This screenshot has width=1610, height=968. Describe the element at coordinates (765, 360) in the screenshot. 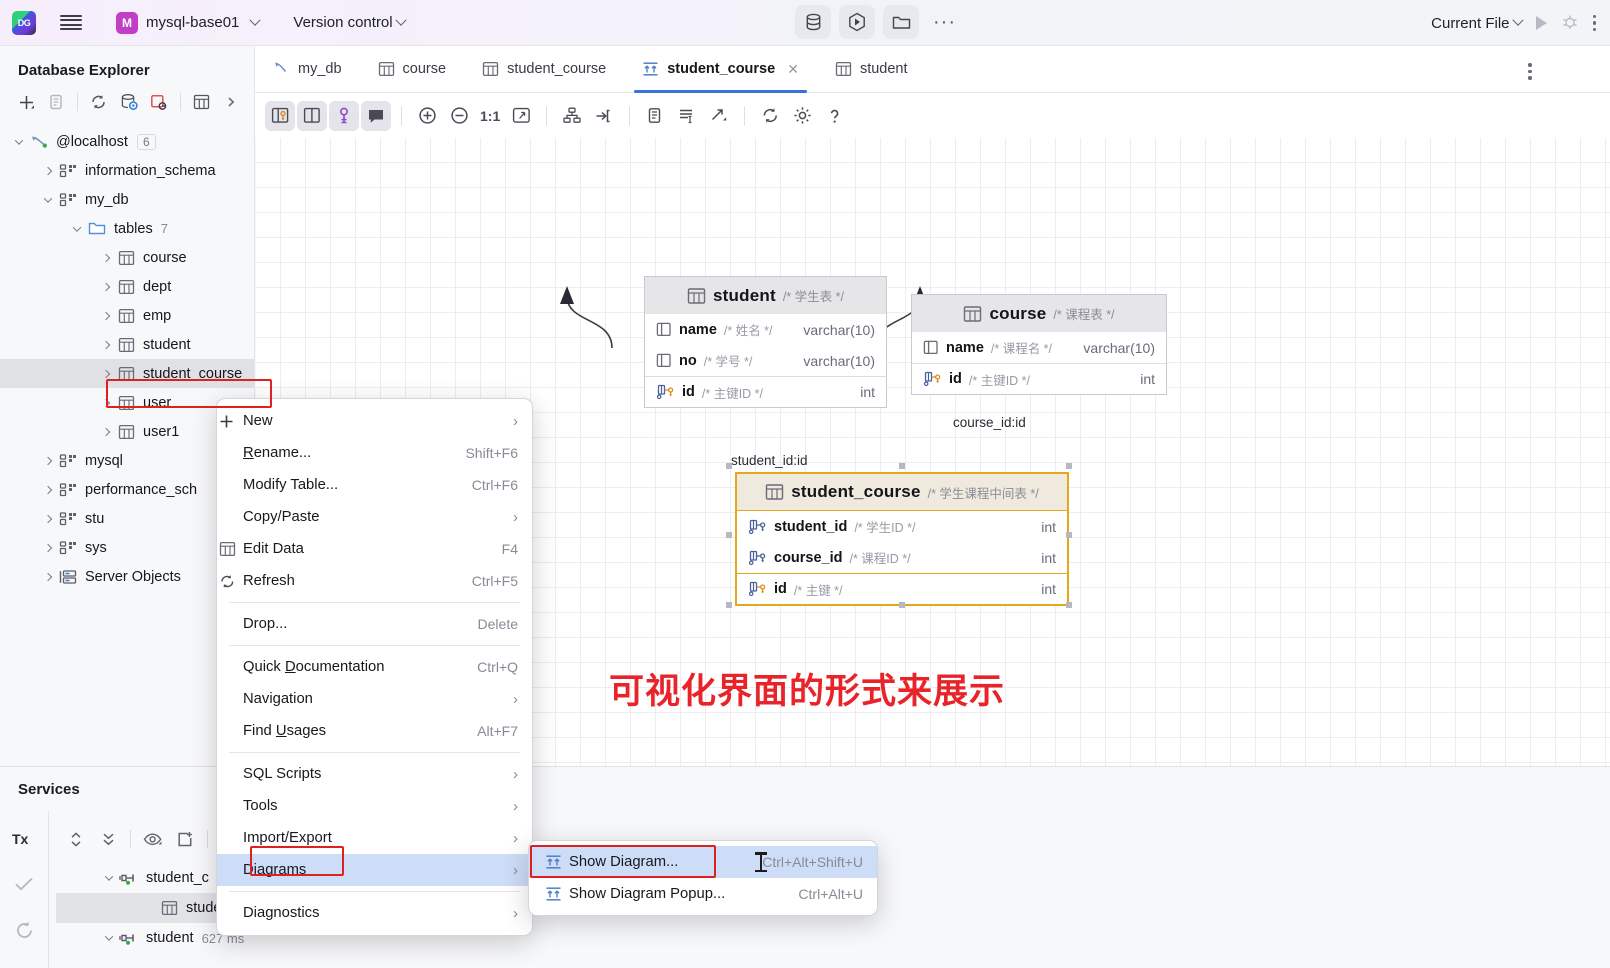

I see `node-column-no: no /* 学号 */ varchar(10)` at that location.